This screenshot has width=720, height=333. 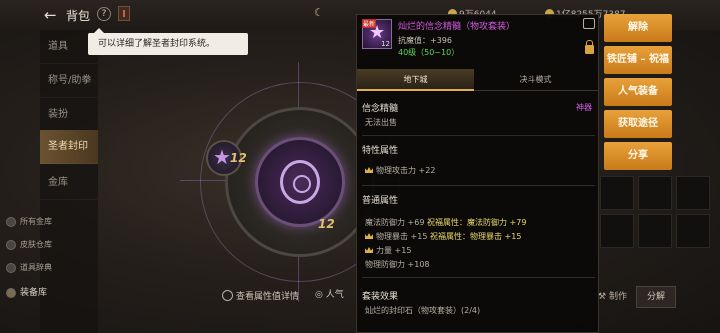 I want to click on view-attribute-label: 查看属性值详情, so click(x=268, y=297).